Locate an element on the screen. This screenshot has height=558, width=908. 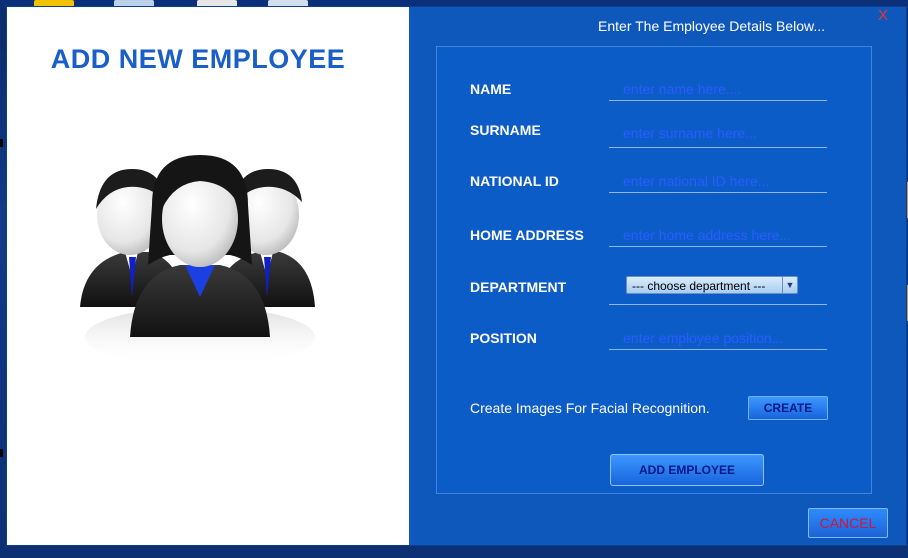
name-label: NAME is located at coordinates (491, 89).